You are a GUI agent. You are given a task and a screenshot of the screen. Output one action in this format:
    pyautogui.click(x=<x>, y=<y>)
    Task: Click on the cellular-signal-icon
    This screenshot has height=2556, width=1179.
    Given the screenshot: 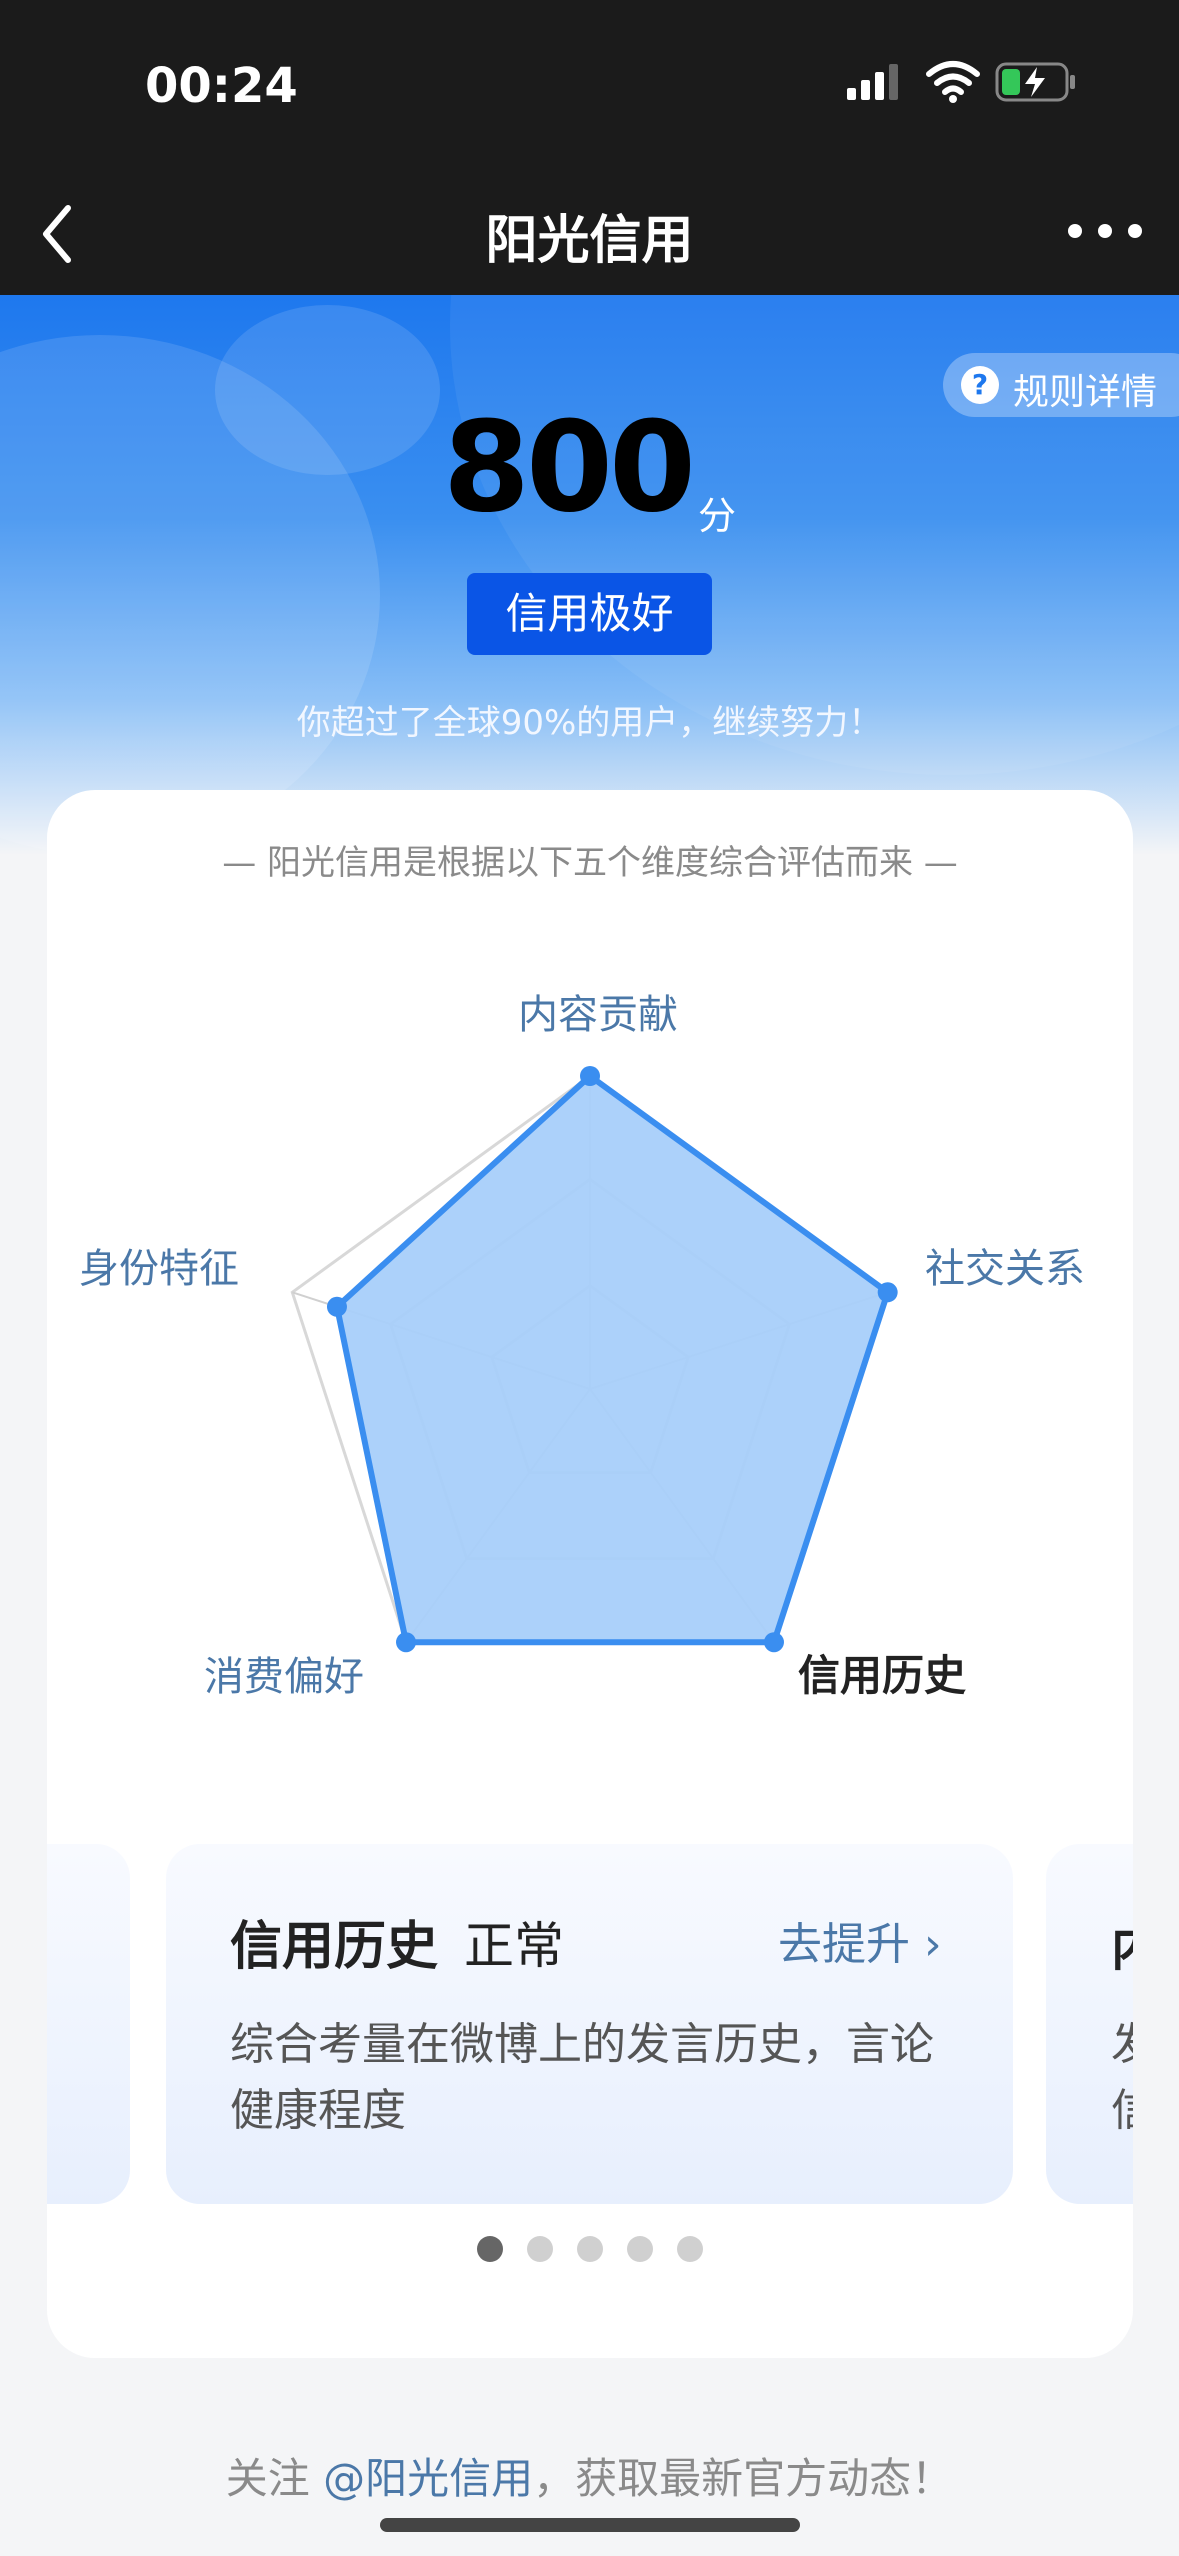 What is the action you would take?
    pyautogui.click(x=872, y=82)
    